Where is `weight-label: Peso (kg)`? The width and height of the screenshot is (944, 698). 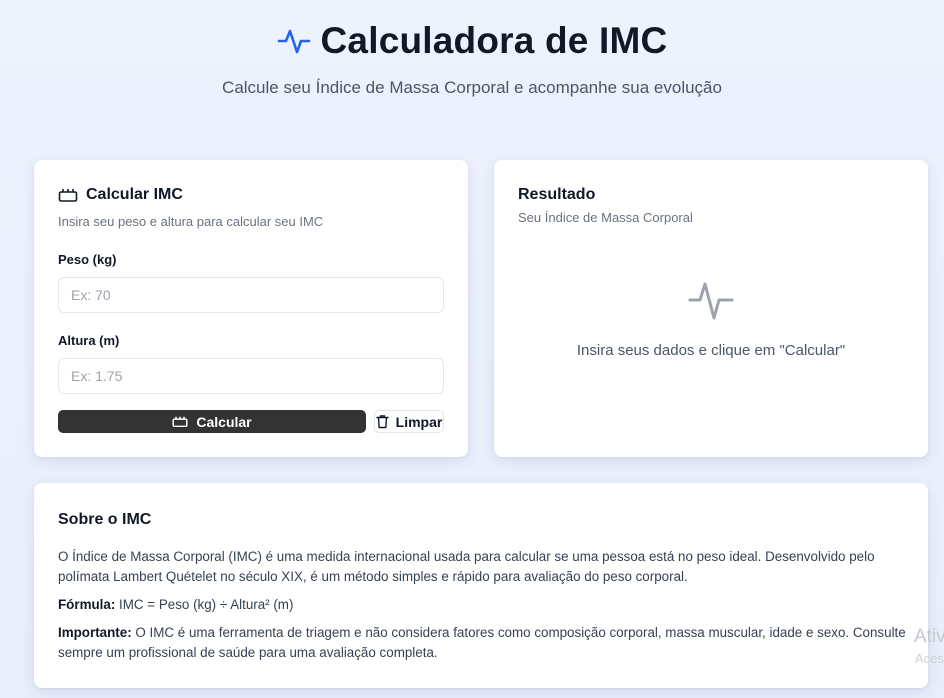
weight-label: Peso (kg) is located at coordinates (87, 259).